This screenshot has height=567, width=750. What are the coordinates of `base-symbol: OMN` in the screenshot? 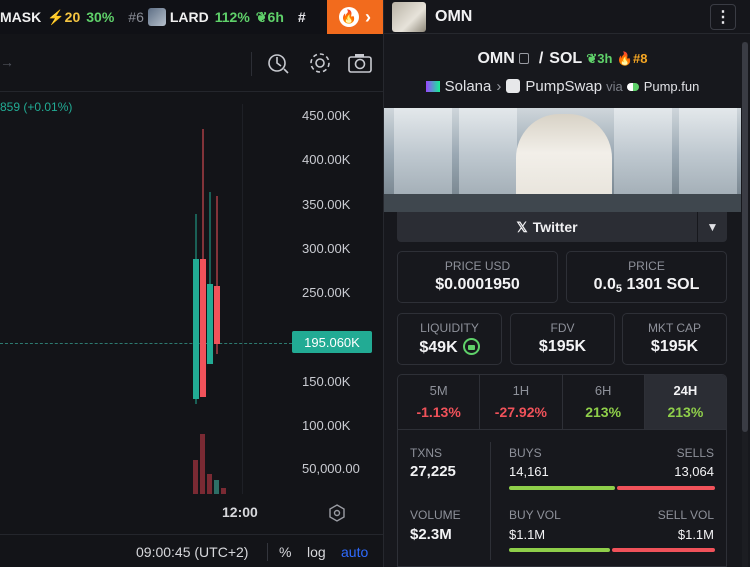 It's located at (496, 58).